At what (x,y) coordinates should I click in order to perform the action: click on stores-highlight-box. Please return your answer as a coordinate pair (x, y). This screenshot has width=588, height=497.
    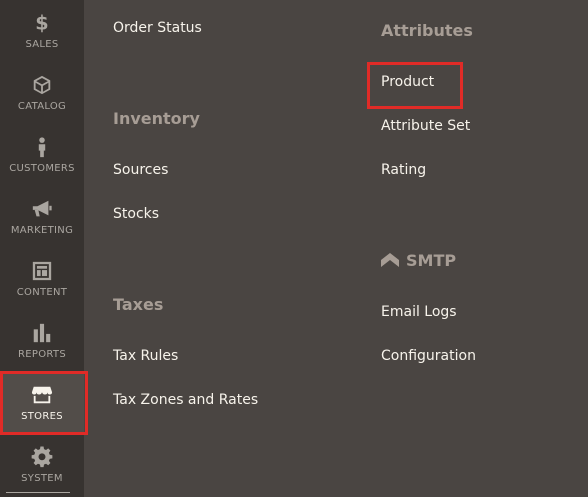
    Looking at the image, I should click on (44, 403).